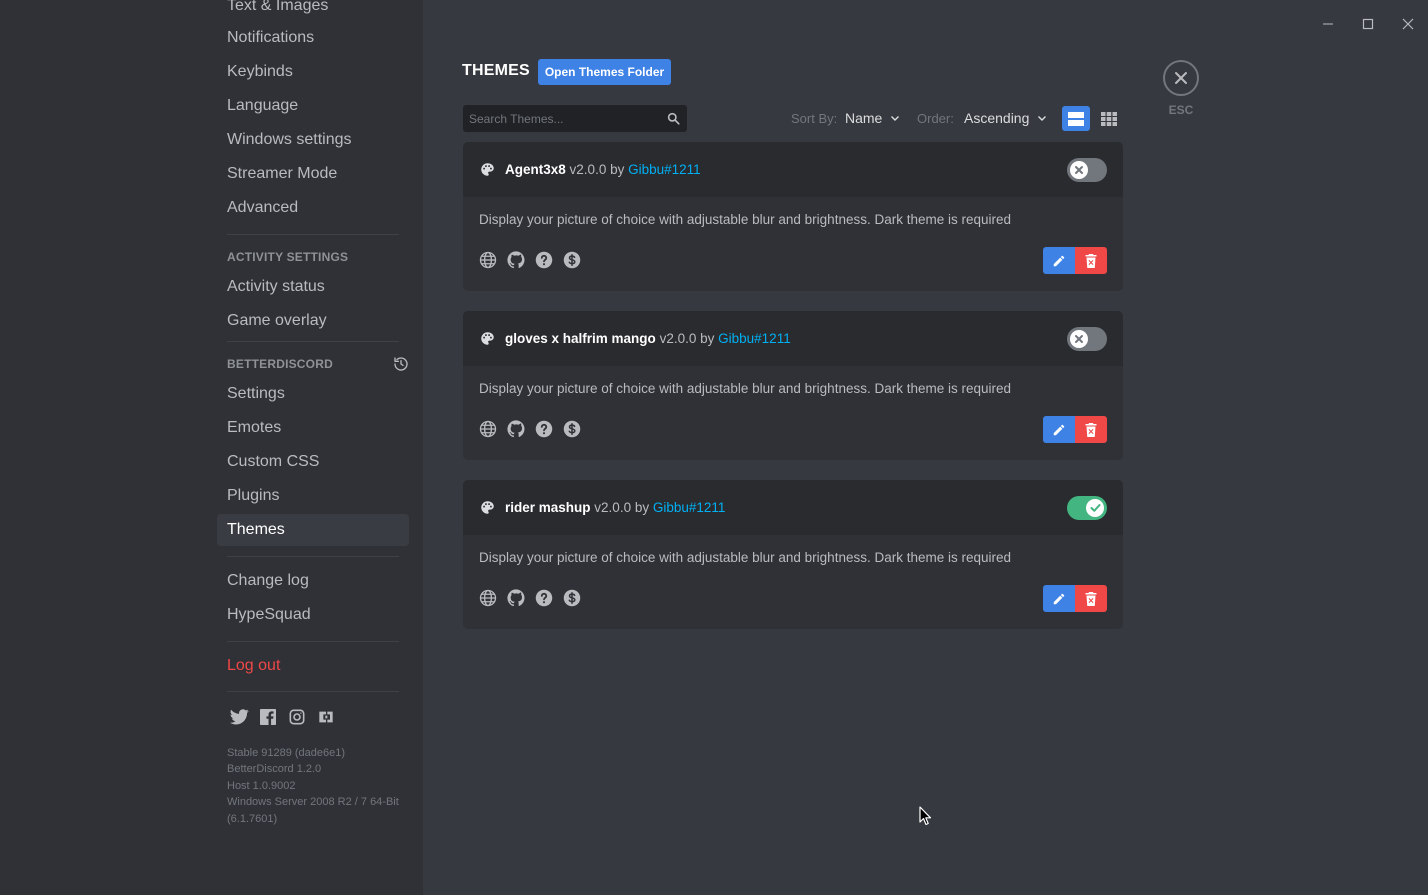 The height and width of the screenshot is (895, 1428). I want to click on theme-actions, so click(1075, 260).